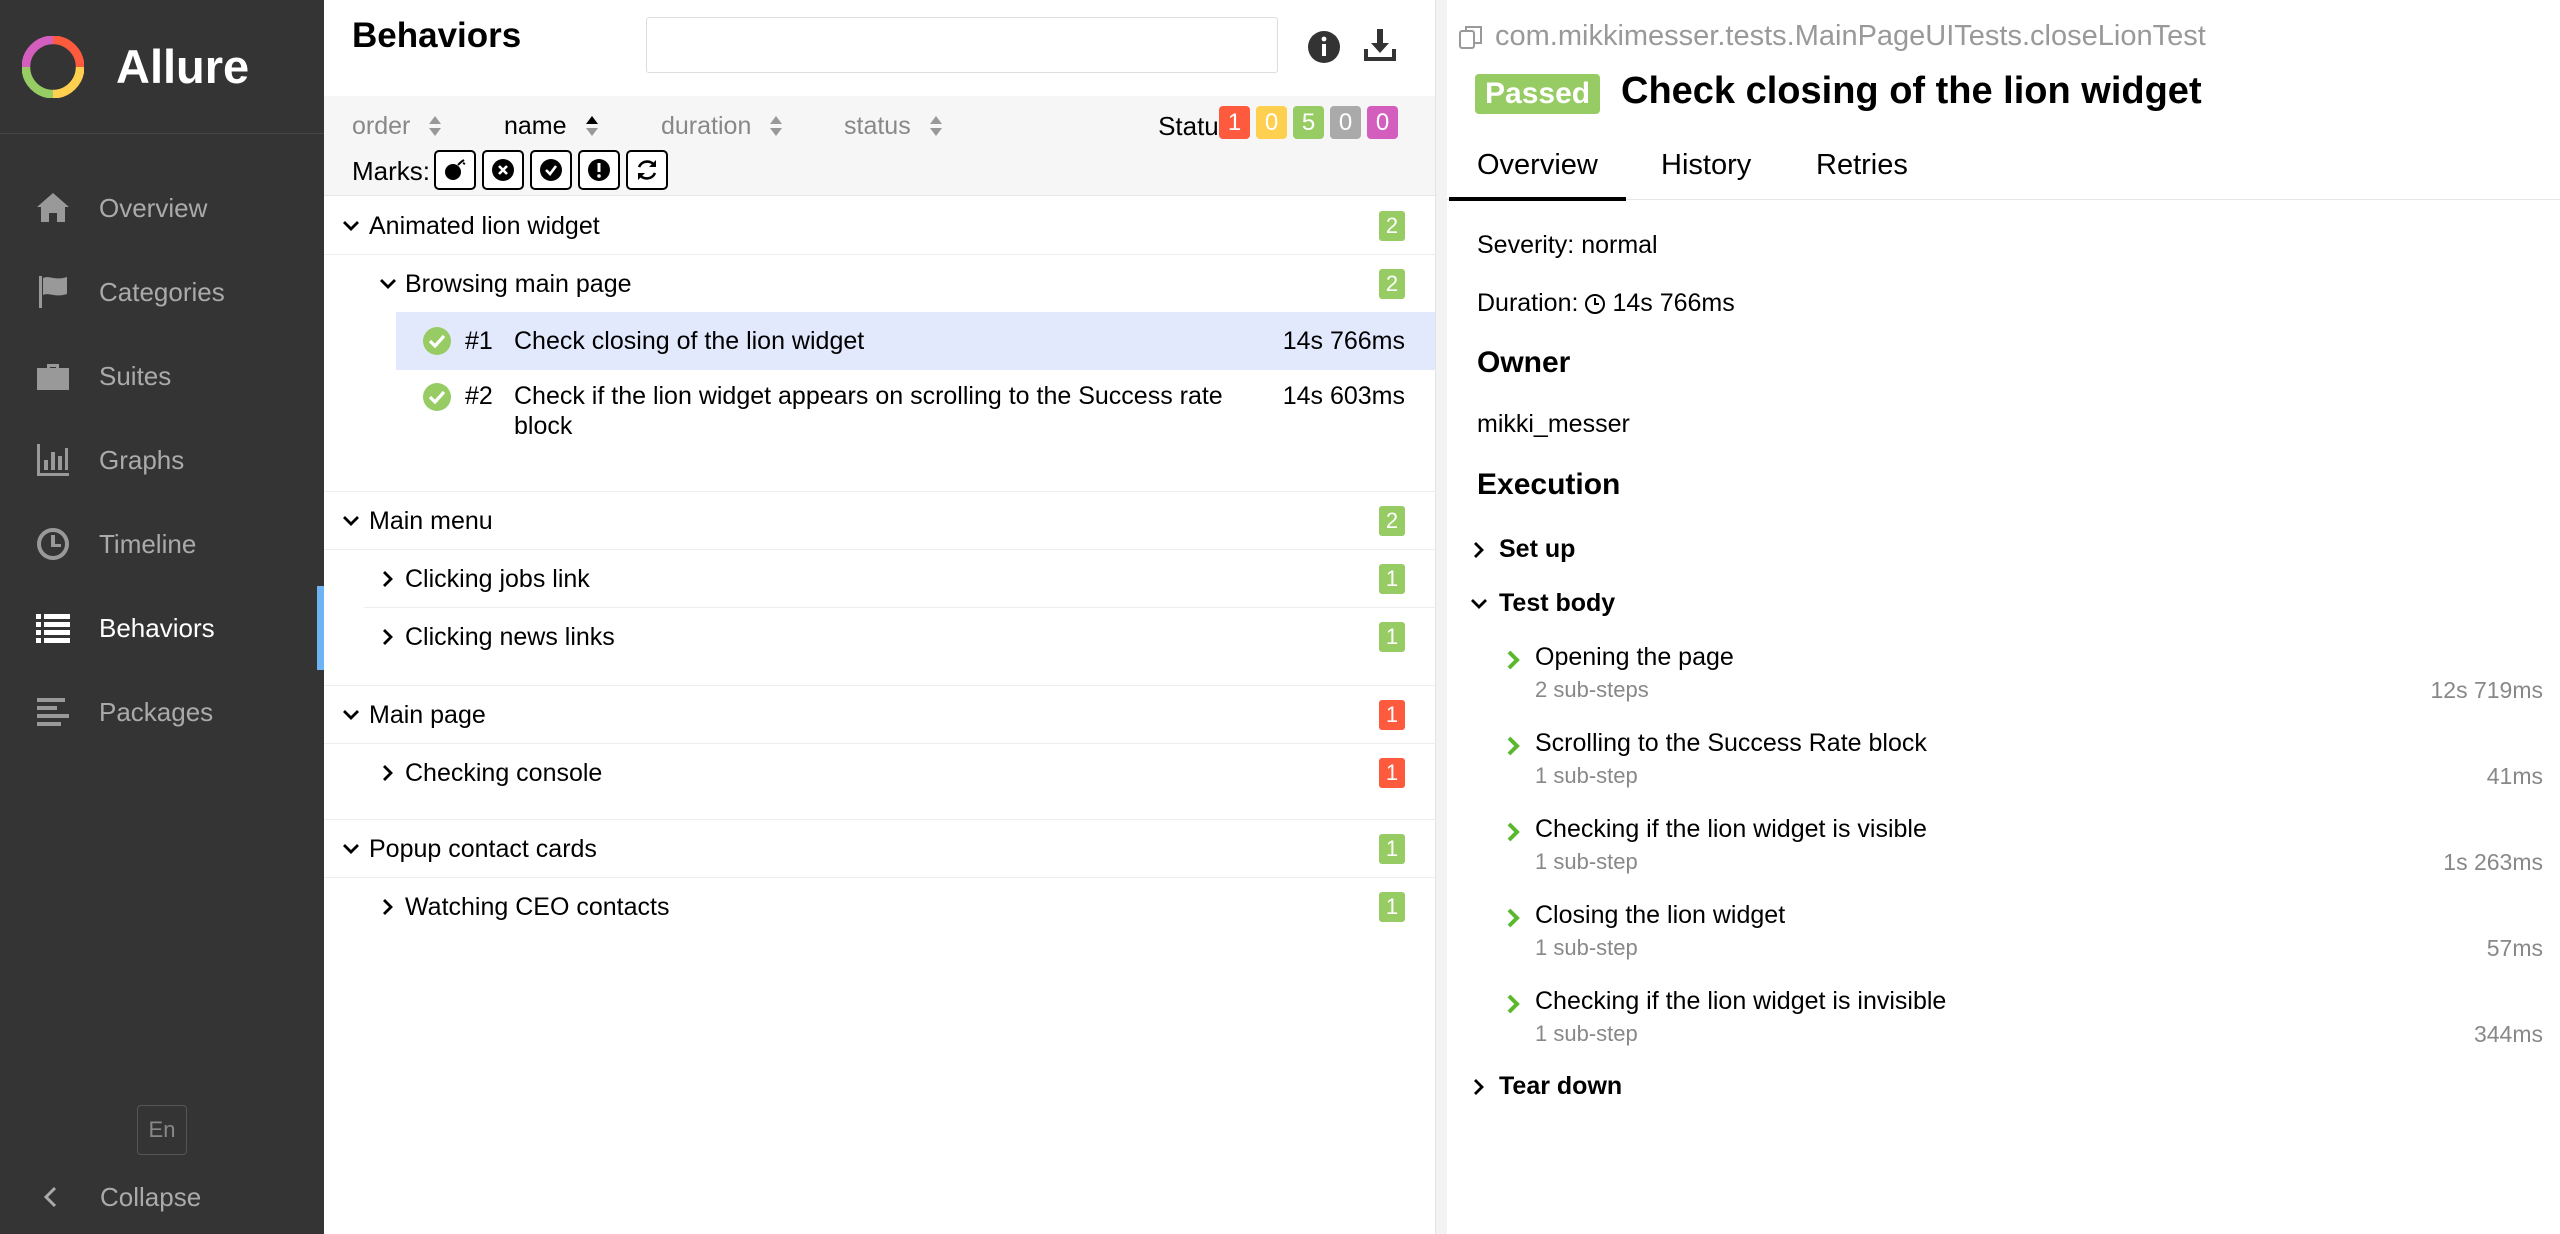  Describe the element at coordinates (1471, 37) in the screenshot. I see `copy-icon` at that location.